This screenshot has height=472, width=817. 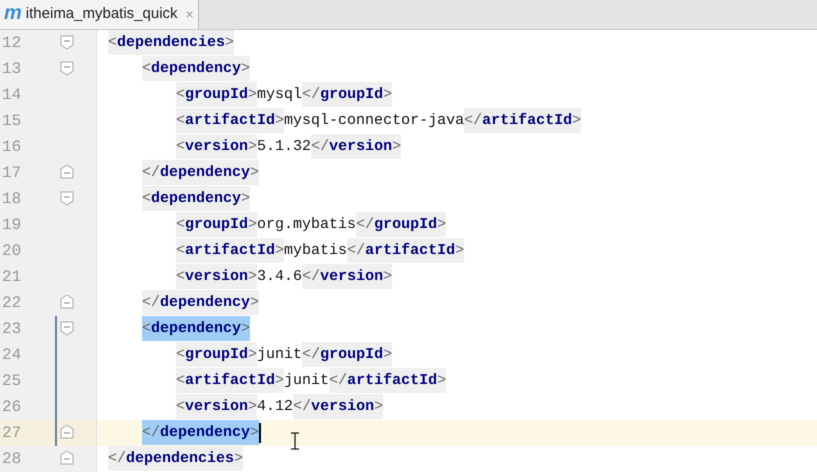 What do you see at coordinates (12, 173) in the screenshot?
I see `line-number: 17` at bounding box center [12, 173].